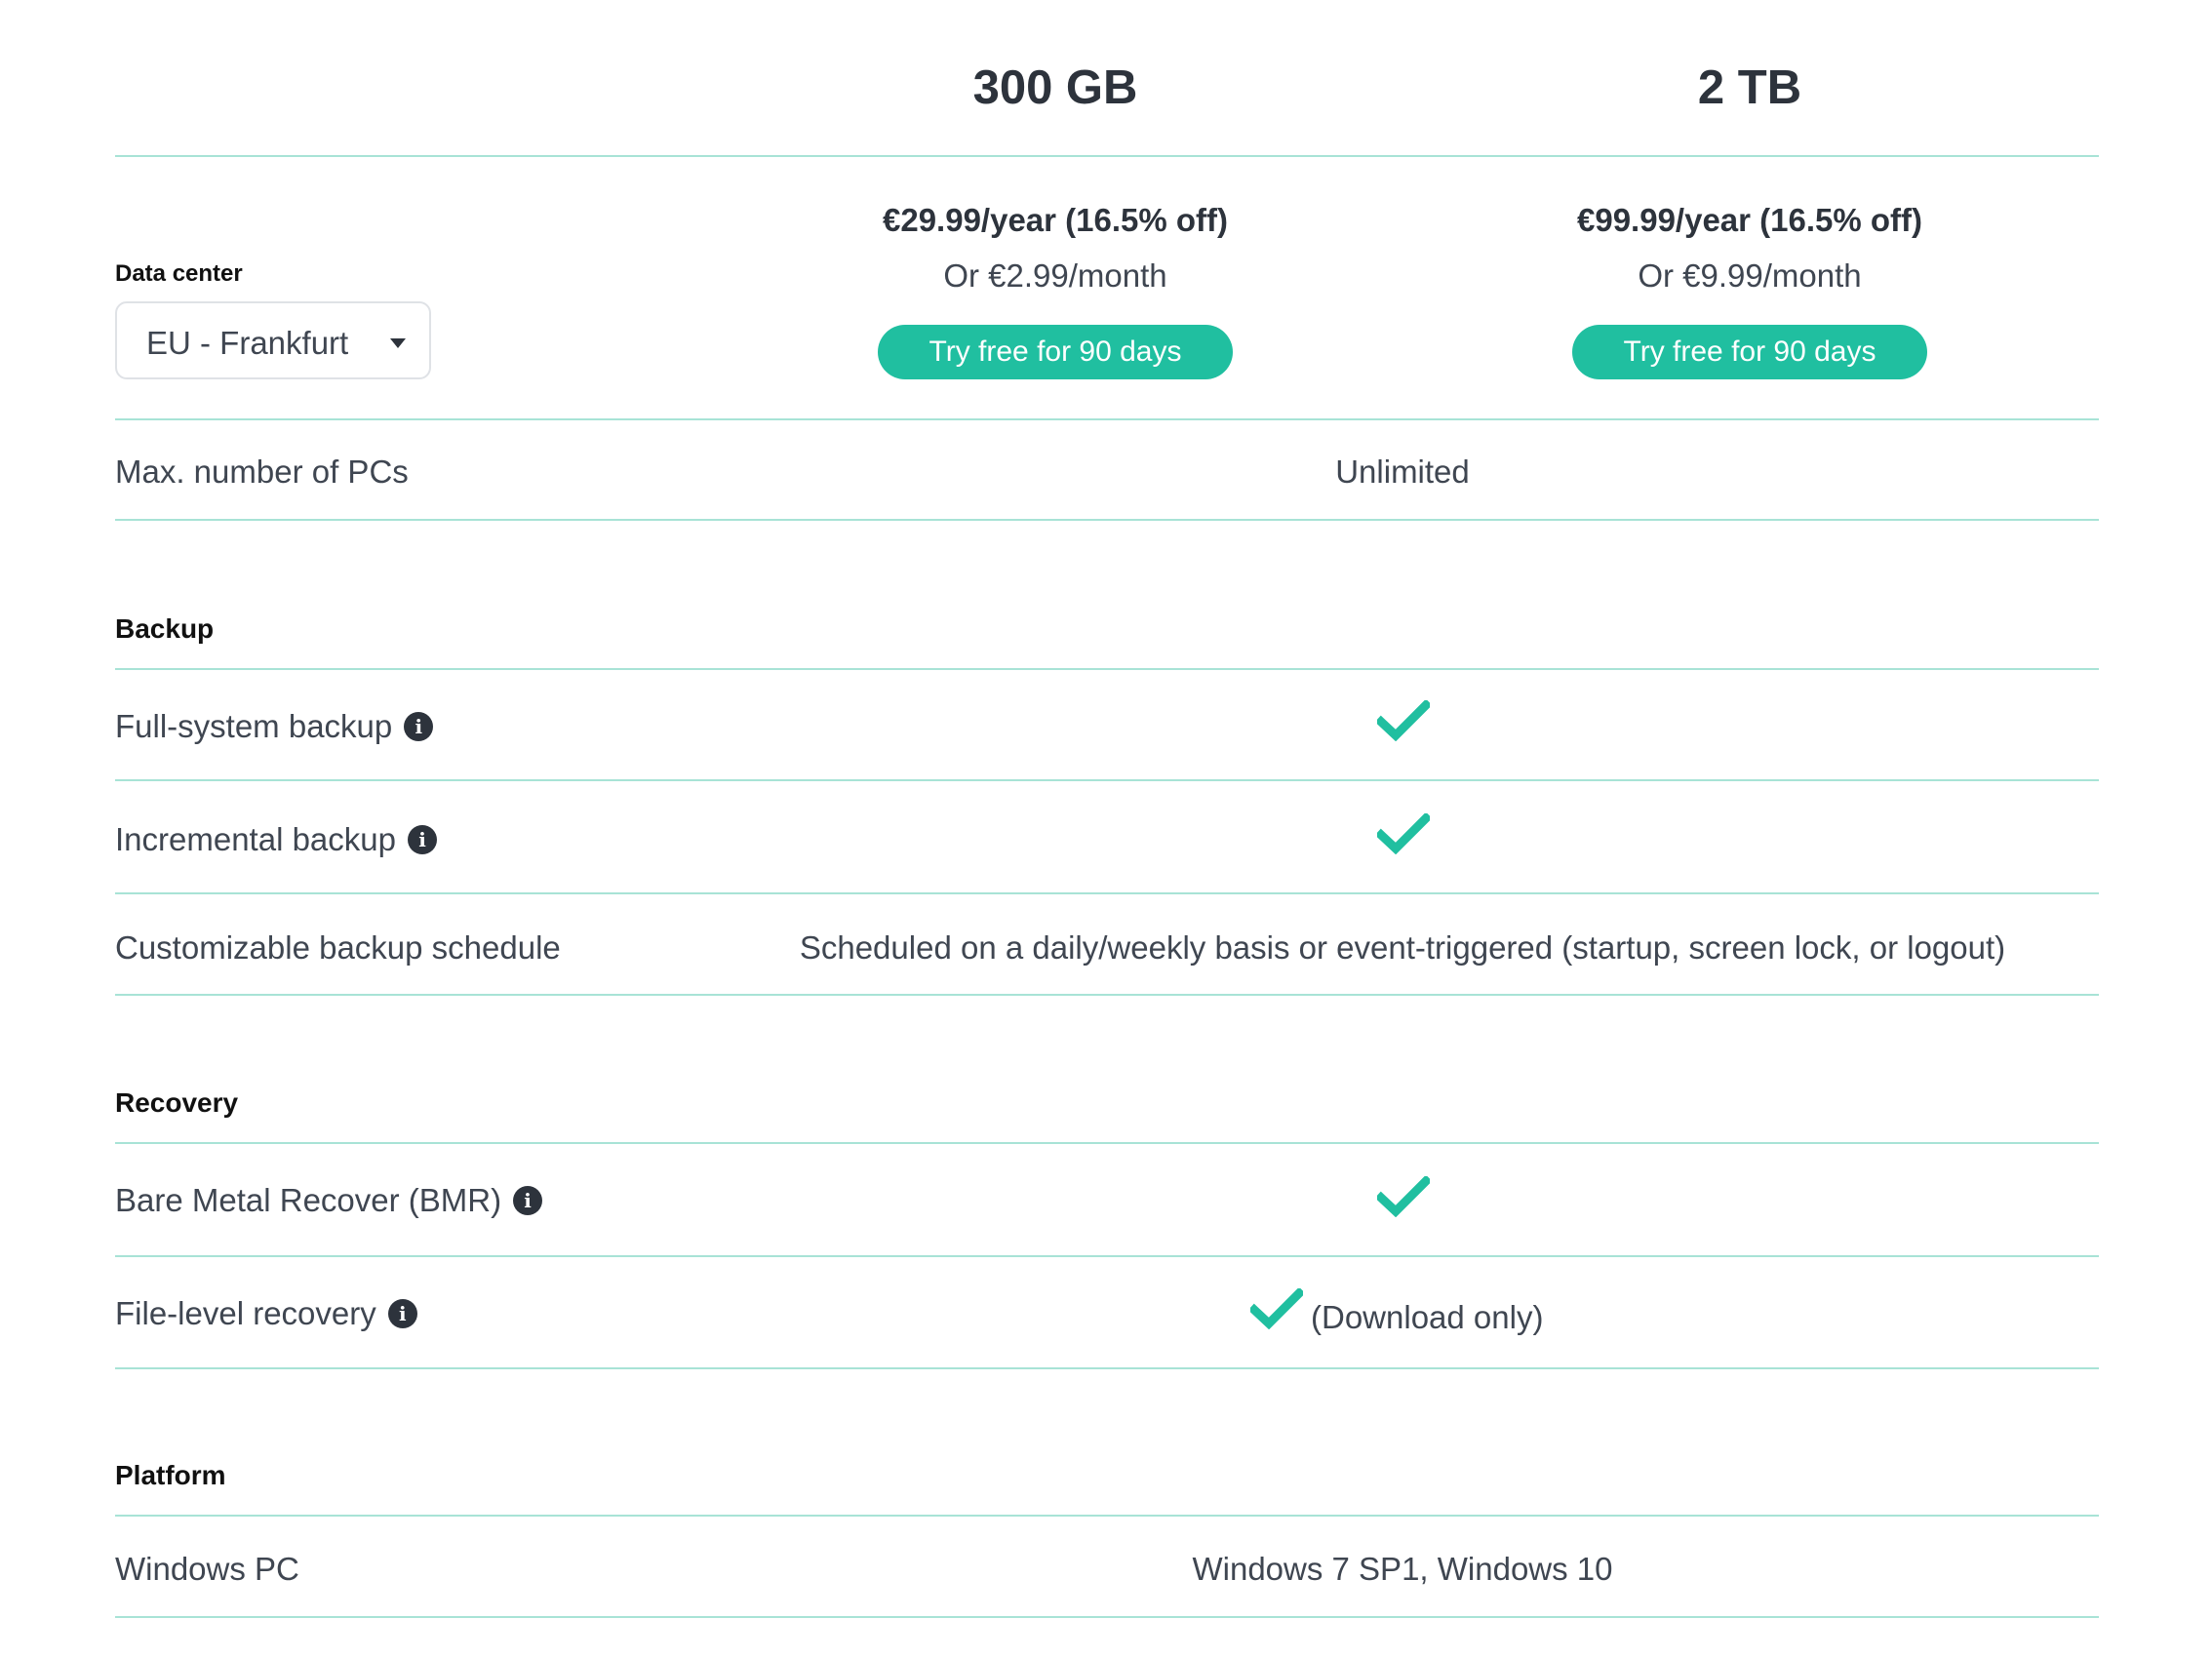 The image size is (2212, 1658). What do you see at coordinates (1055, 87) in the screenshot?
I see `plan-name-300gb: 300 GB` at bounding box center [1055, 87].